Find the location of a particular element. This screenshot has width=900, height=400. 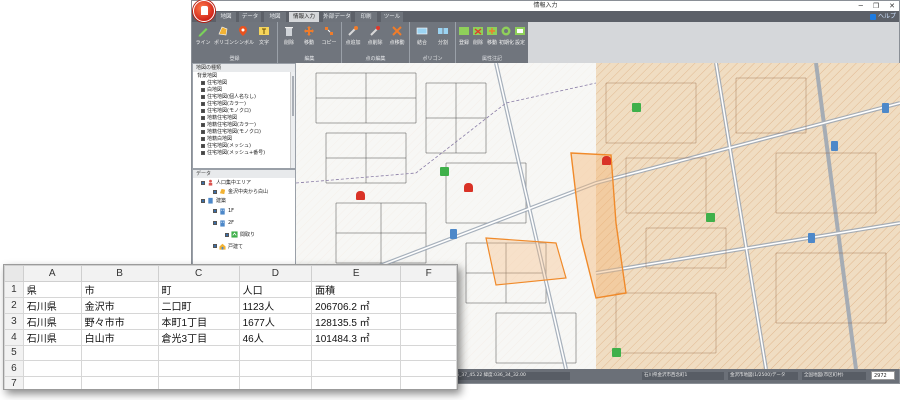

select-all-corner is located at coordinates (14, 273).